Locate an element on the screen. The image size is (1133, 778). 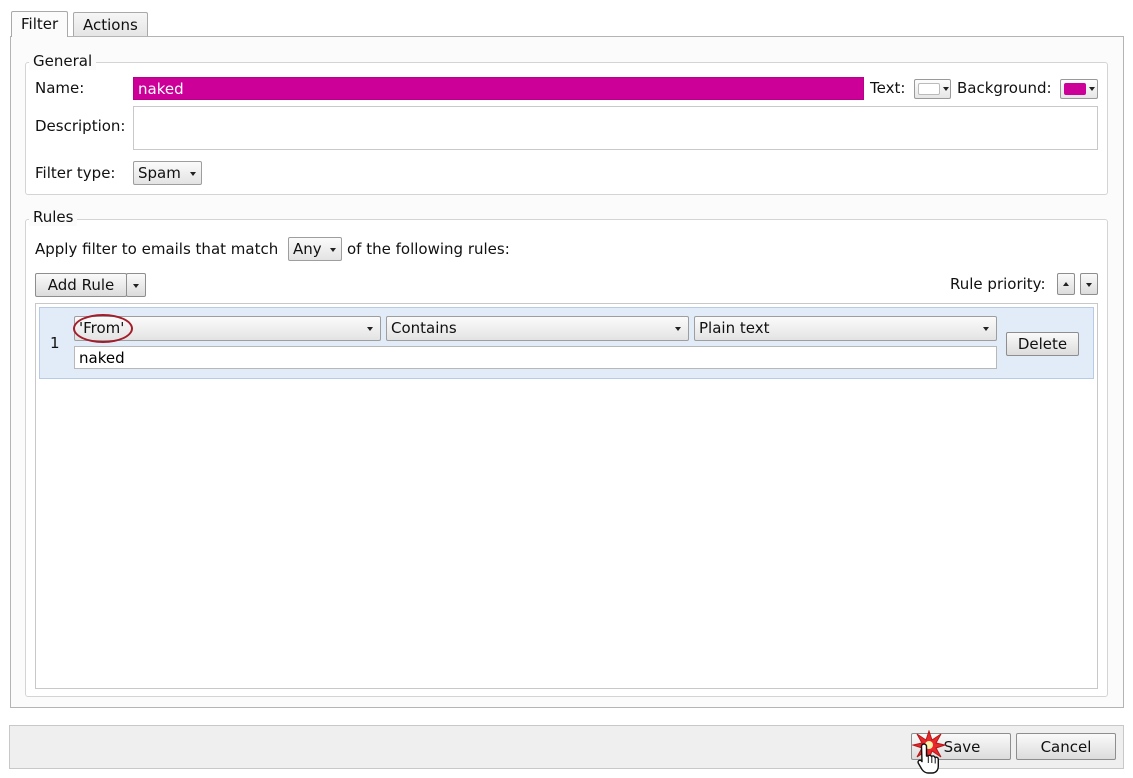
name-field is located at coordinates (498, 88).